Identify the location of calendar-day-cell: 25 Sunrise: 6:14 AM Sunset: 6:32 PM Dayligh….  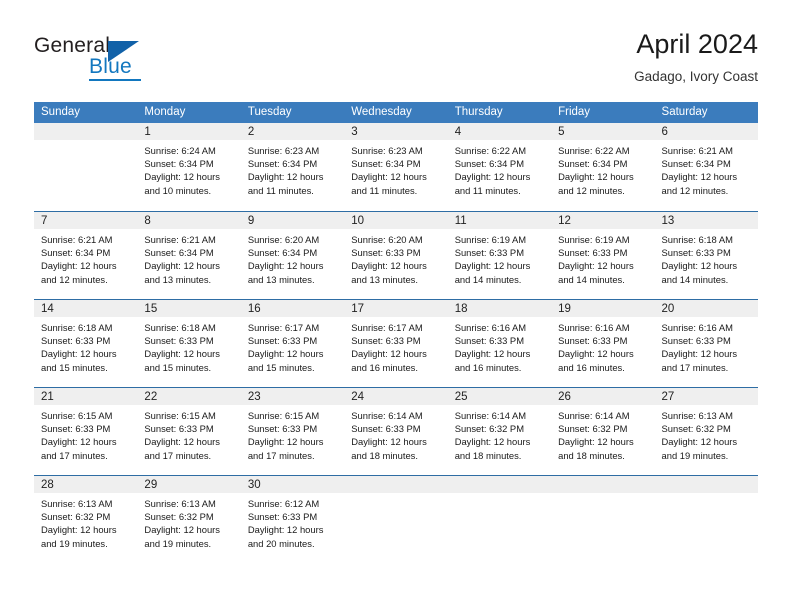
(499, 431).